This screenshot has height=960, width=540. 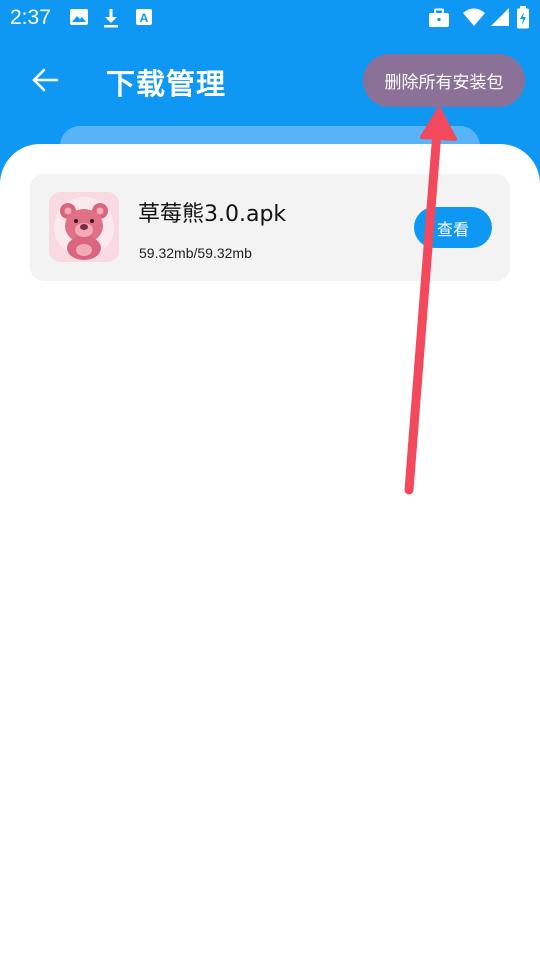 I want to click on back-button, so click(x=46, y=80).